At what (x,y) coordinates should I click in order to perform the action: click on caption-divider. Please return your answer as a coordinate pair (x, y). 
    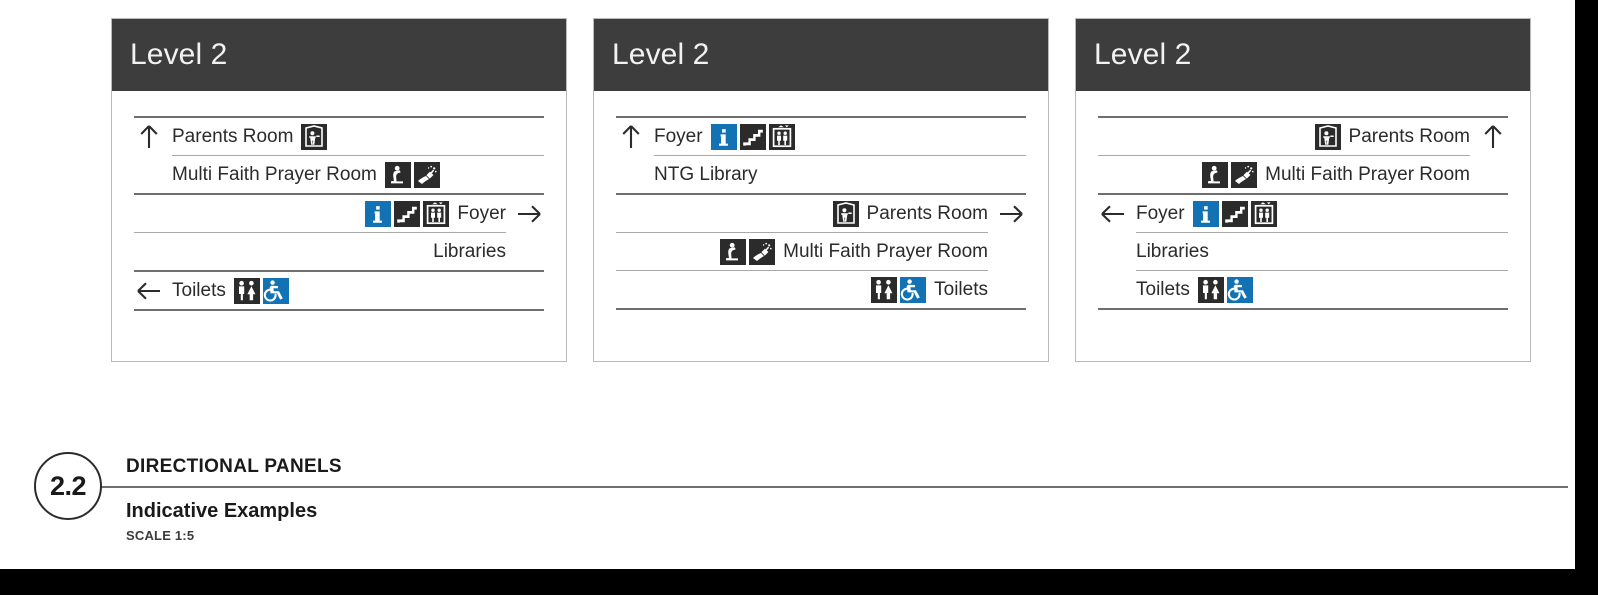
    Looking at the image, I should click on (832, 487).